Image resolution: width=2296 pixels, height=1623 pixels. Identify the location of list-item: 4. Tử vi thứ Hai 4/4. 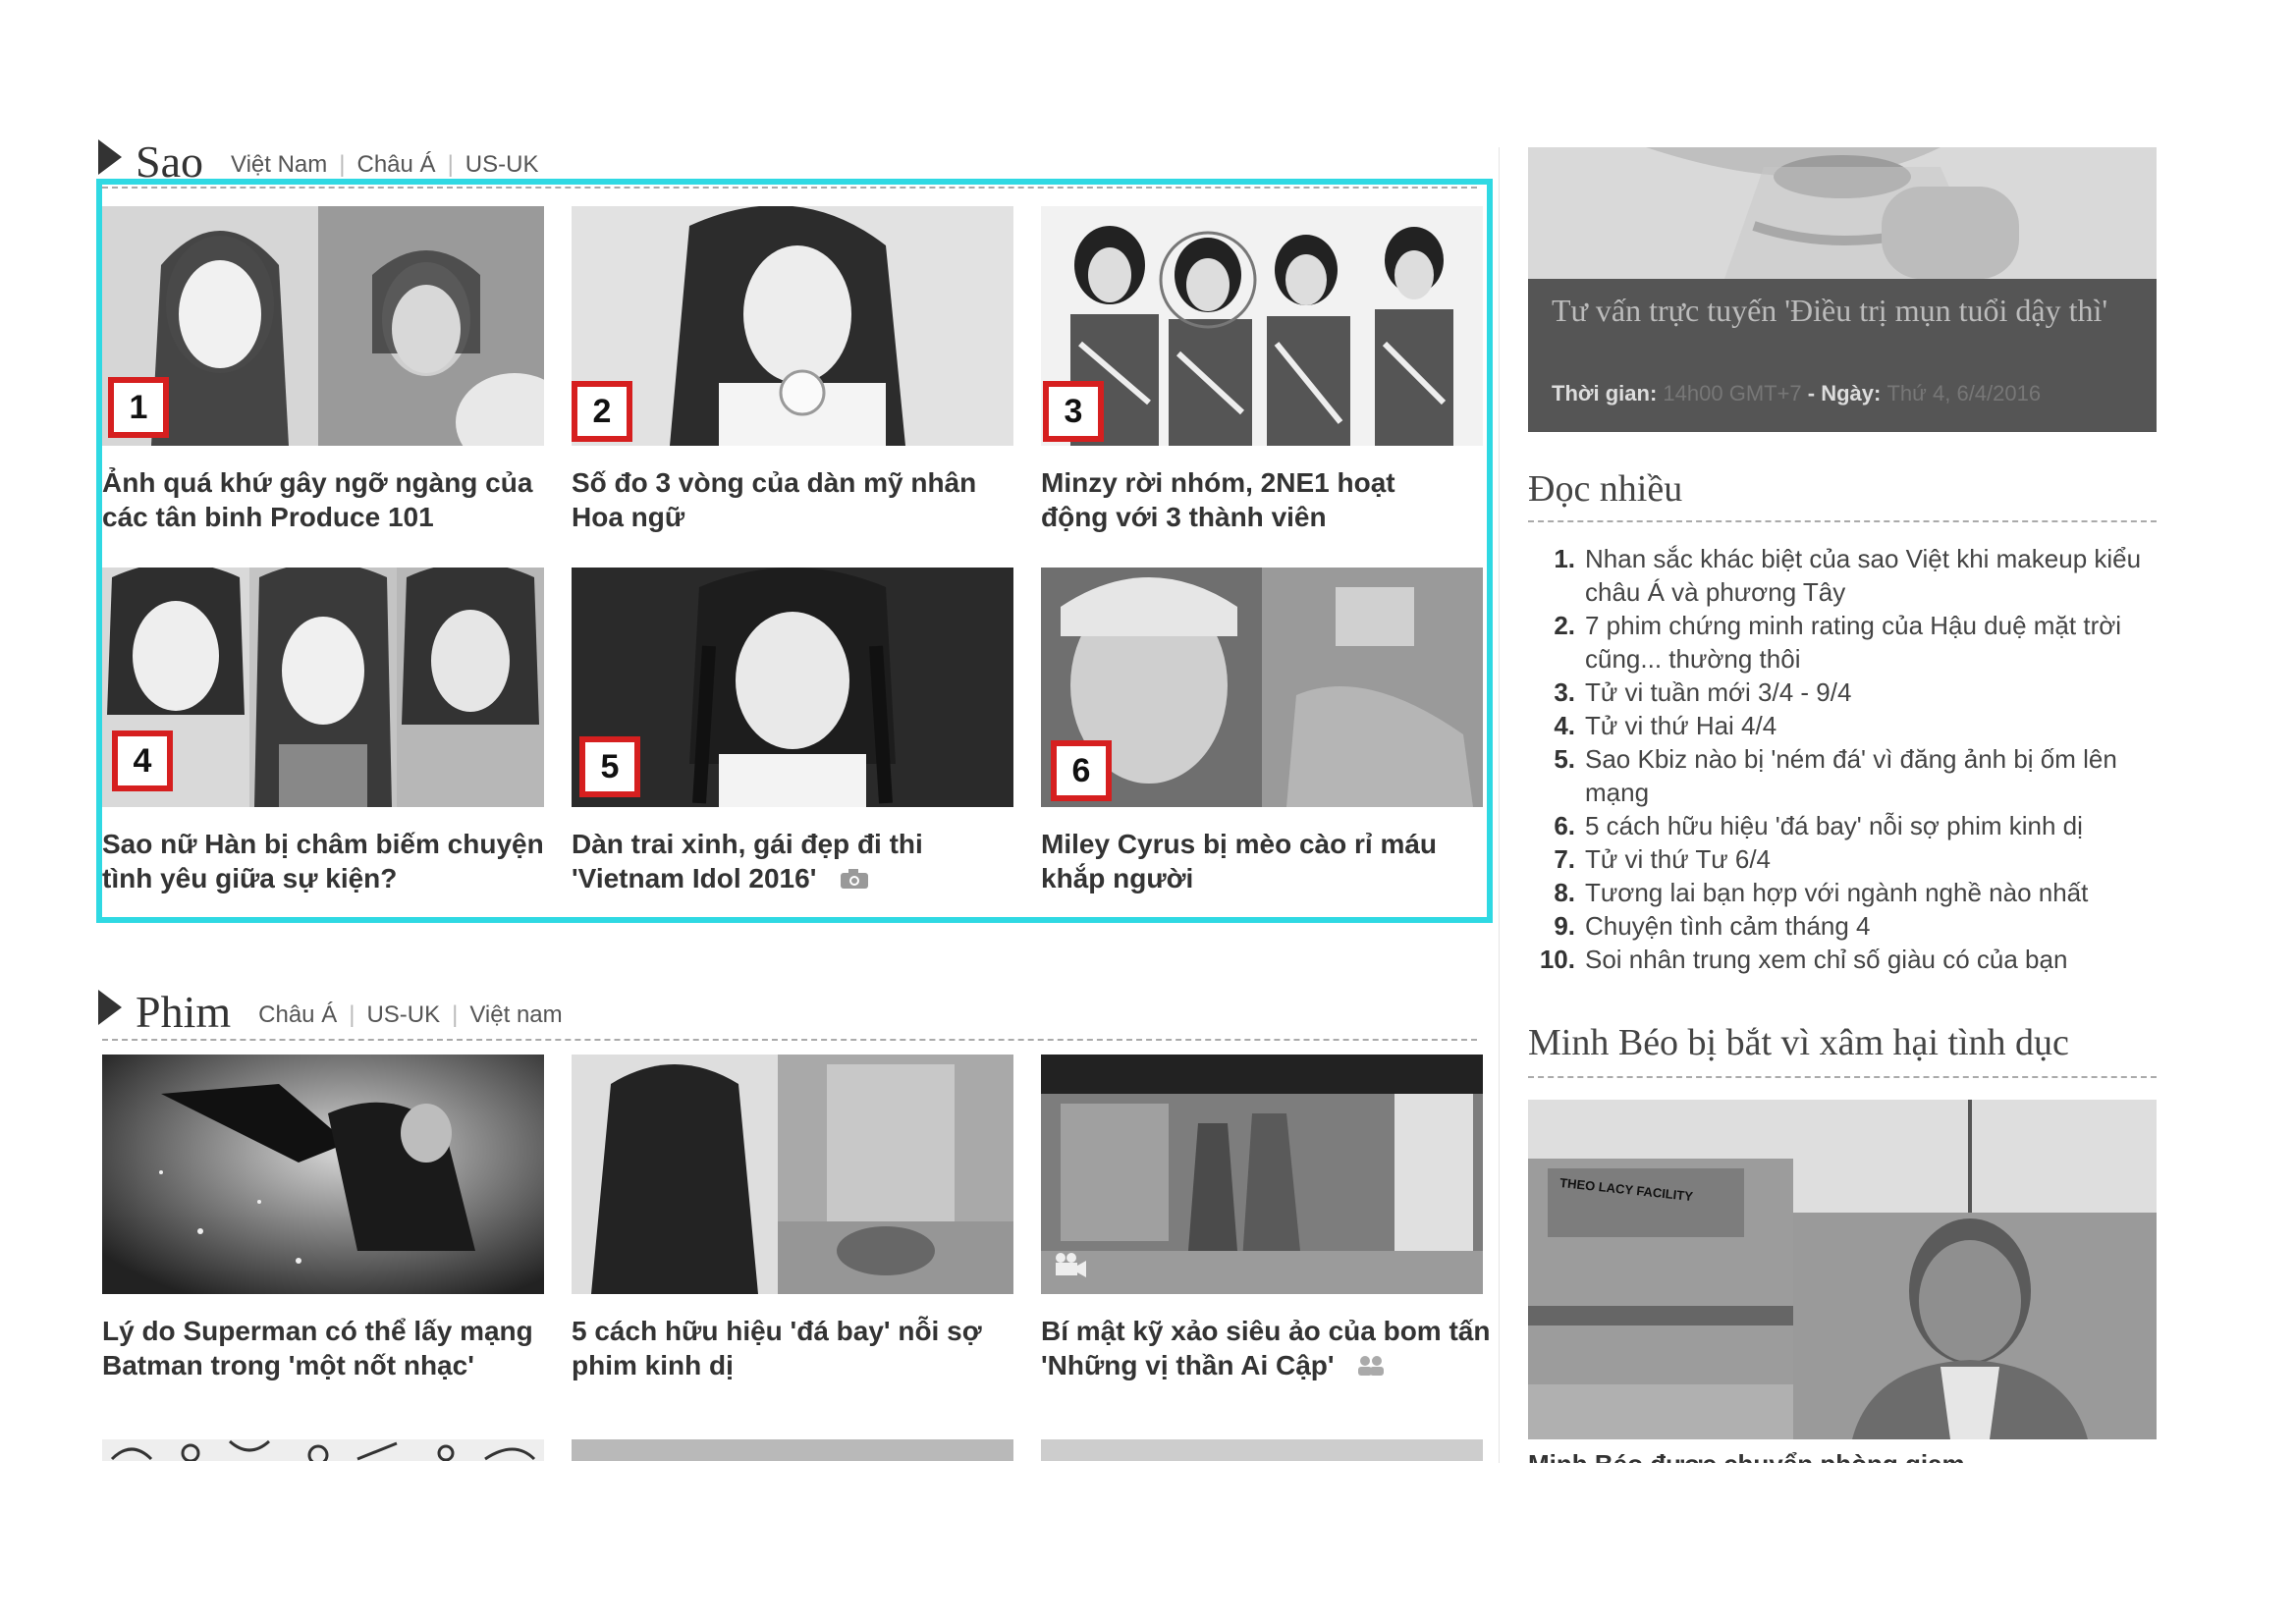
(1846, 725).